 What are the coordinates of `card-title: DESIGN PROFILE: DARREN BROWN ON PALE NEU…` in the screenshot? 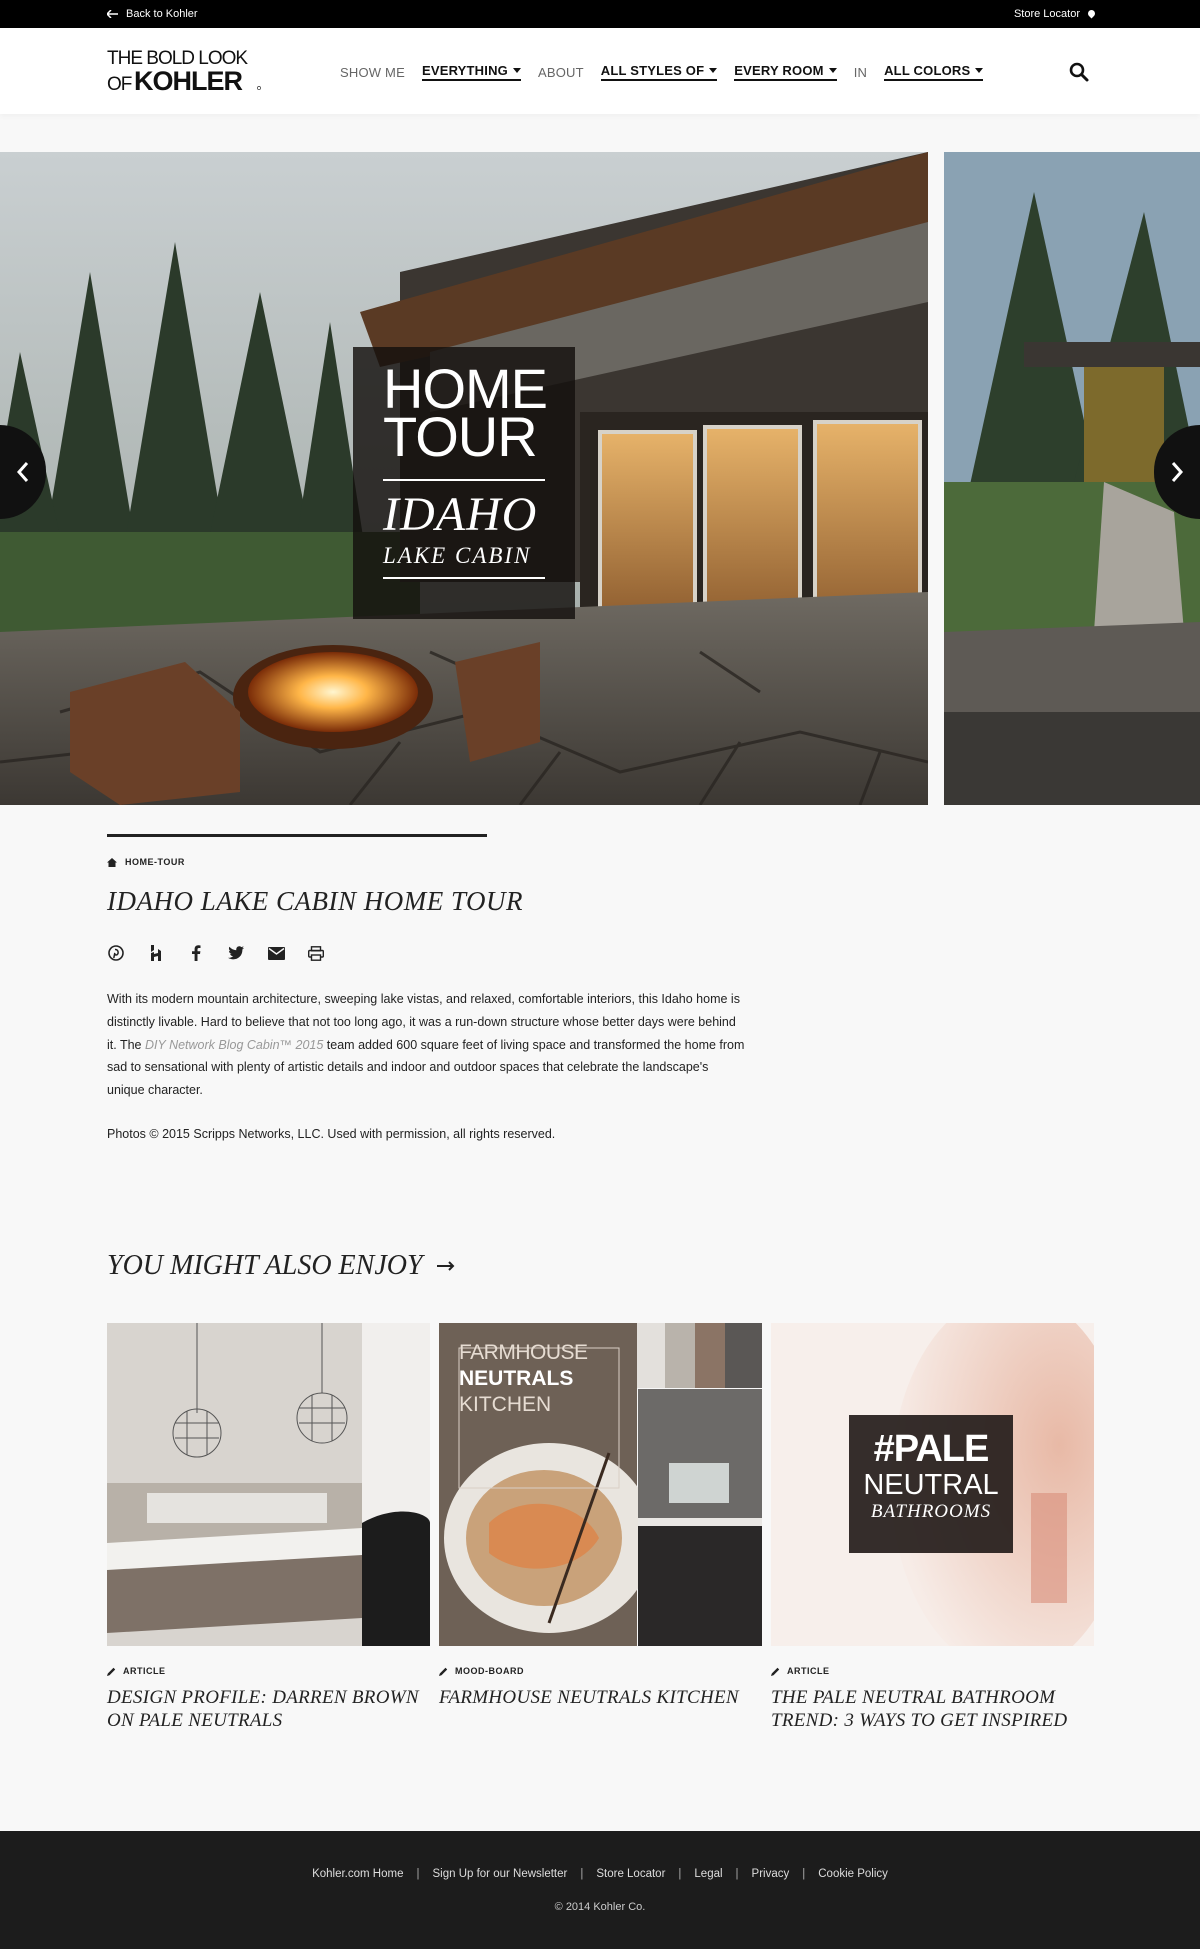 It's located at (263, 1709).